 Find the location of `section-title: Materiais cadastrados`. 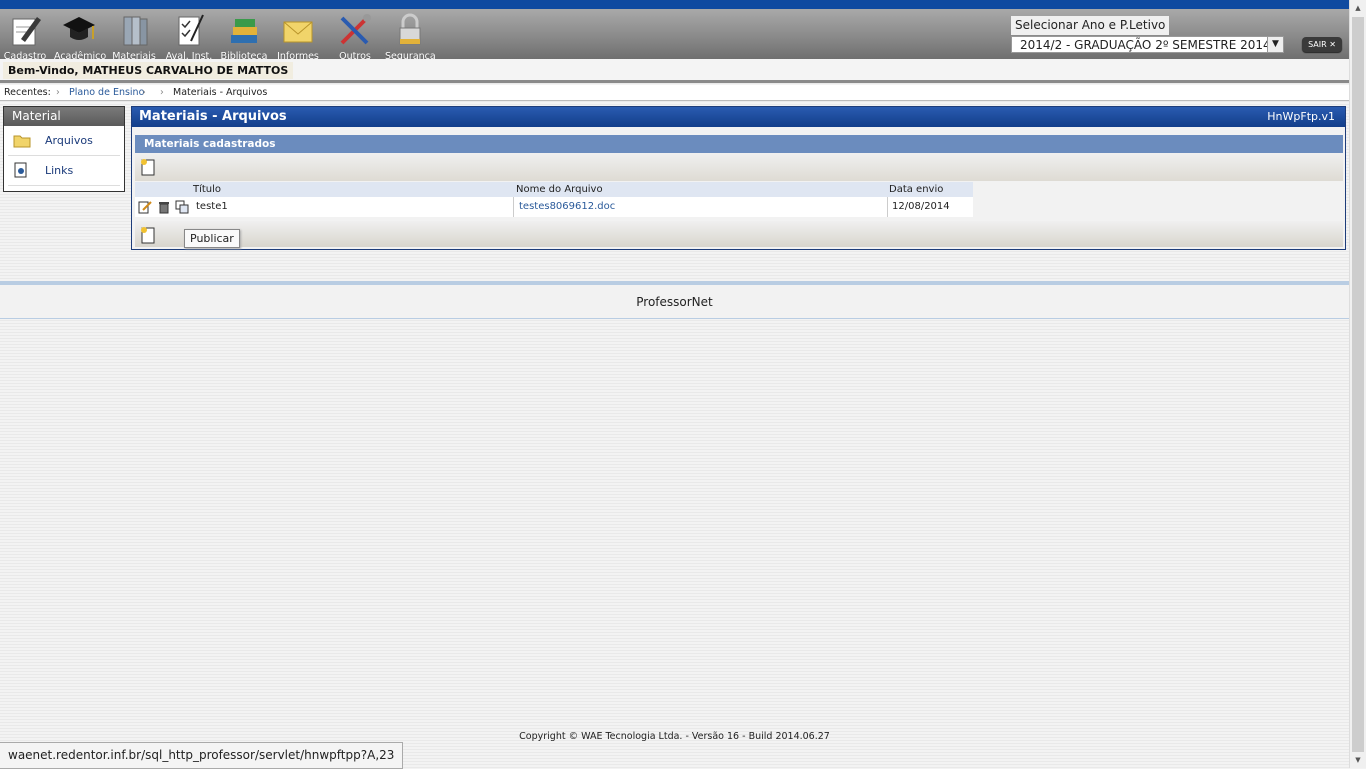

section-title: Materiais cadastrados is located at coordinates (739, 144).